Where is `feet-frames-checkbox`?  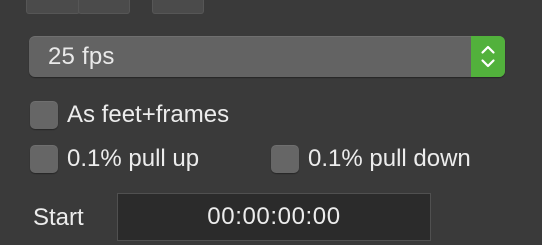 feet-frames-checkbox is located at coordinates (44, 115).